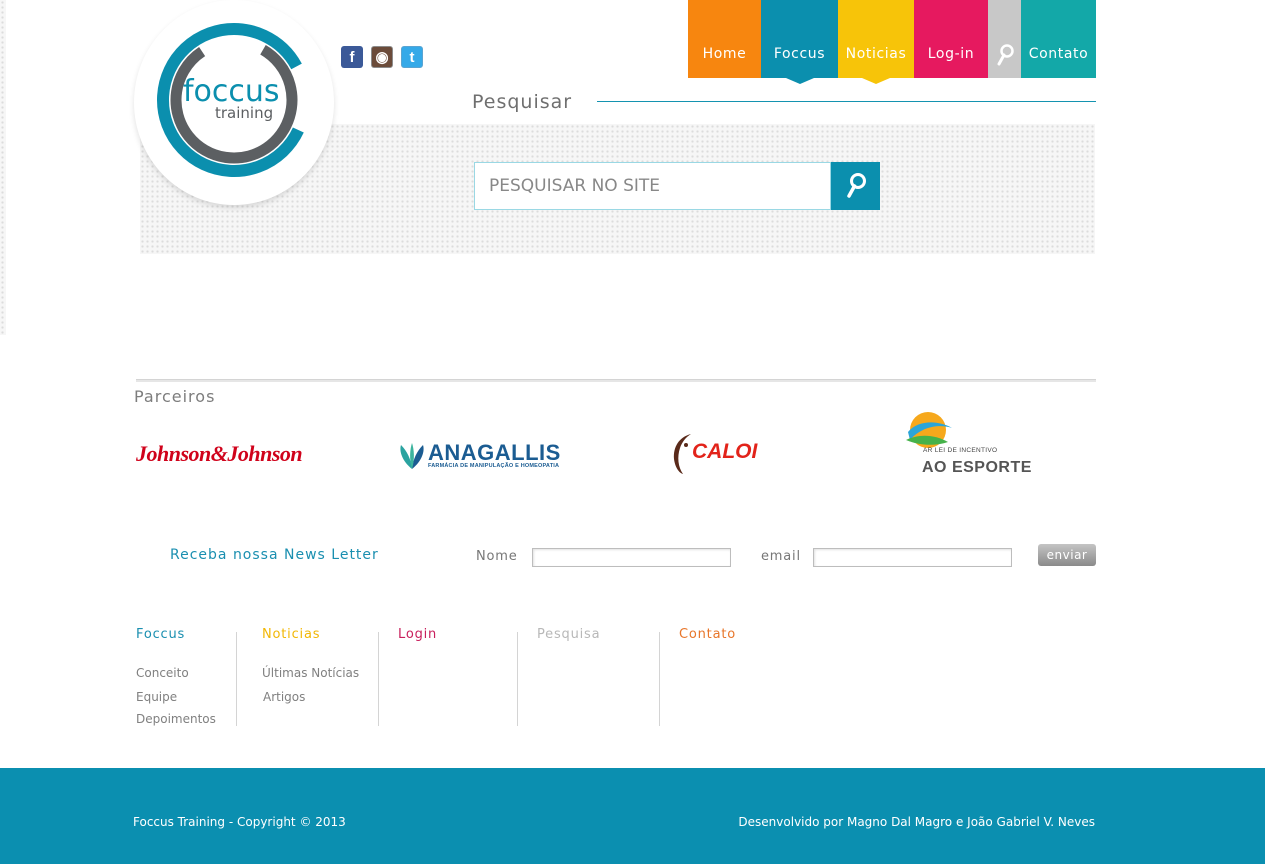 The height and width of the screenshot is (864, 1265). Describe the element at coordinates (175, 396) in the screenshot. I see `partners-title: Parceiros` at that location.